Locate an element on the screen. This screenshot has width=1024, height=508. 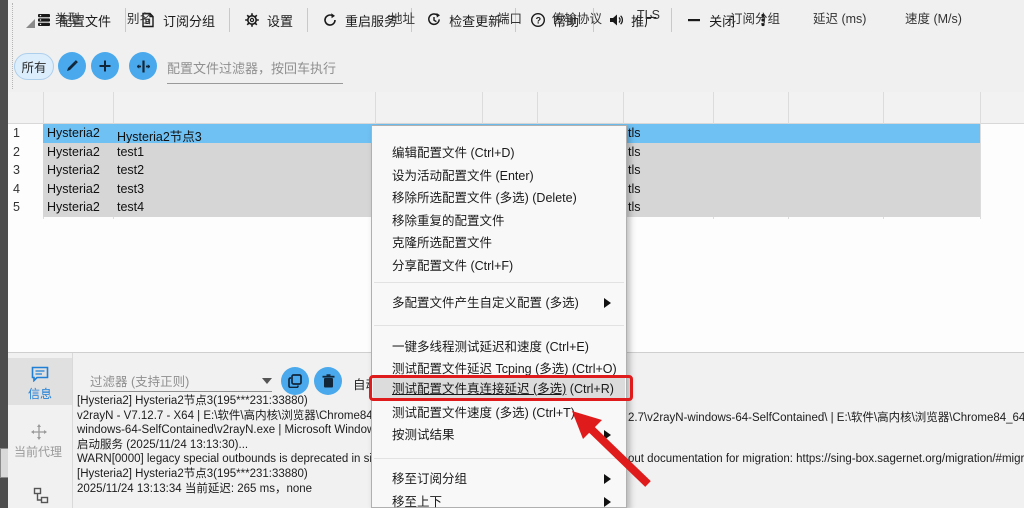
promote-icon is located at coordinates (616, 20).